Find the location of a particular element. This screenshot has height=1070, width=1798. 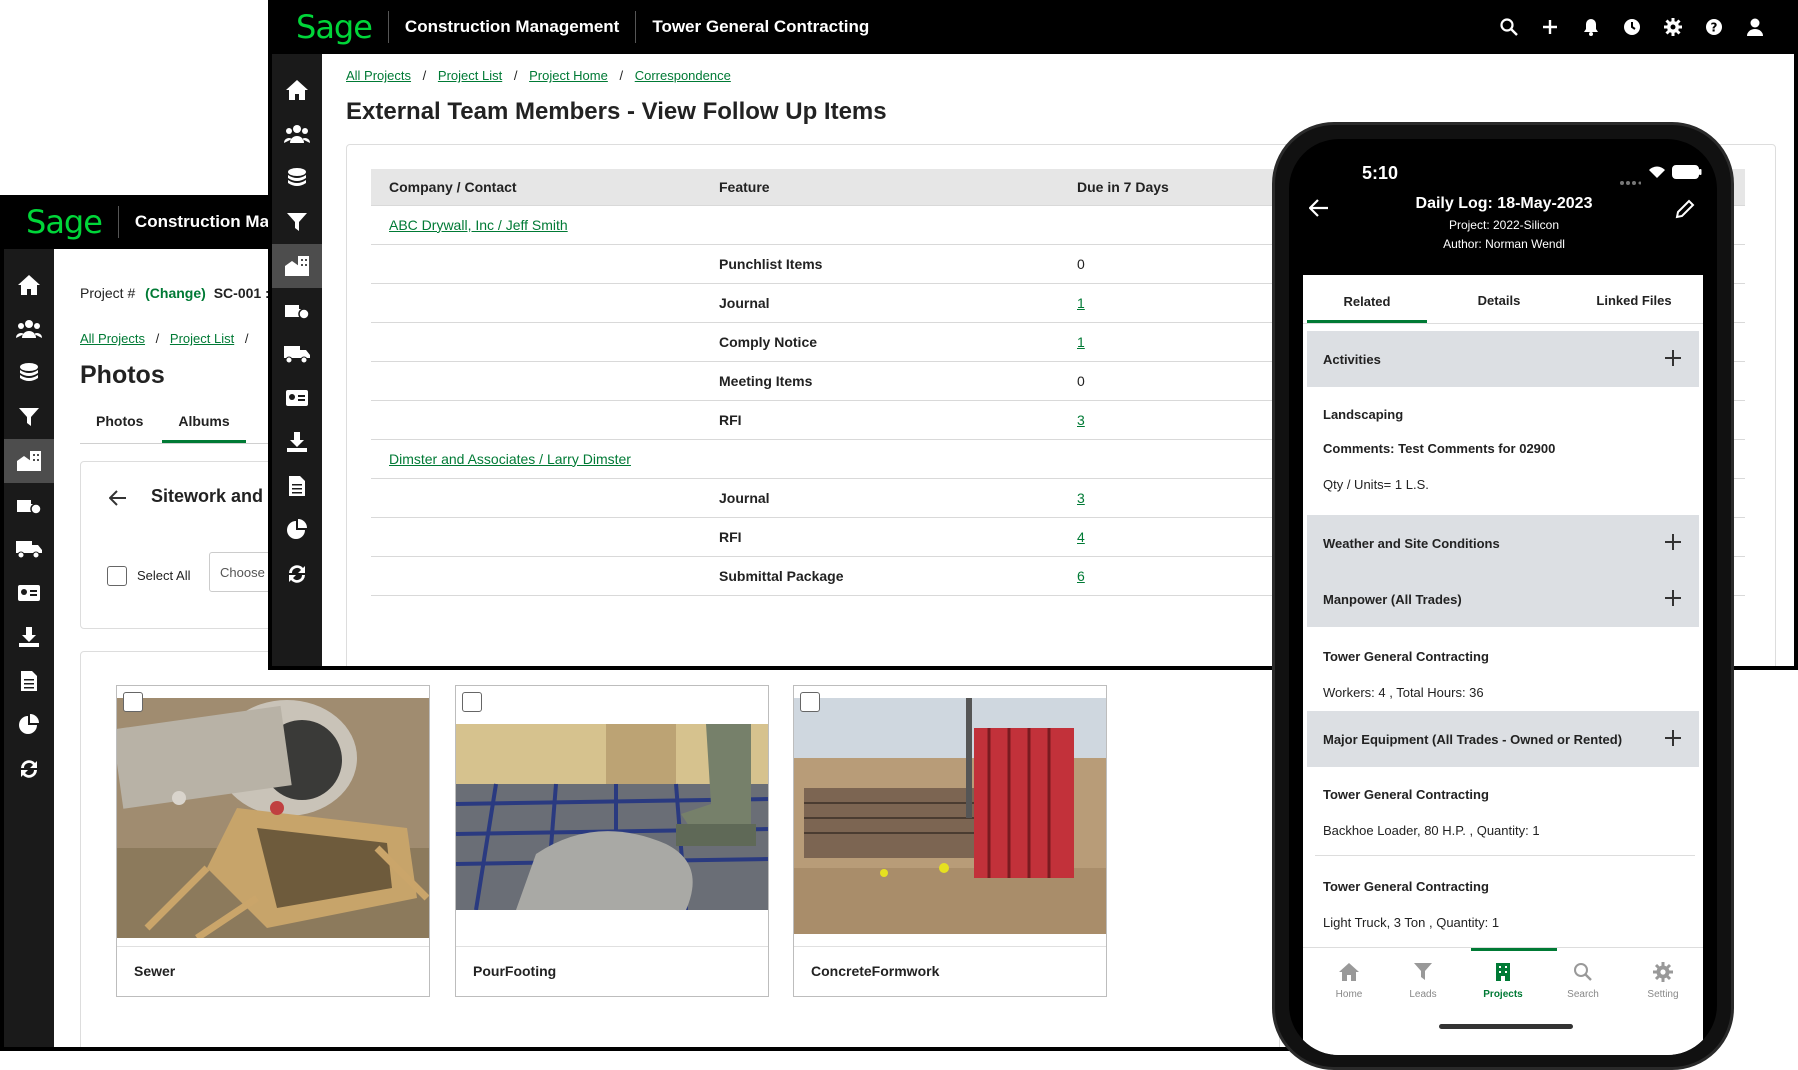

company-name: Tower General Contracting is located at coordinates (760, 27).